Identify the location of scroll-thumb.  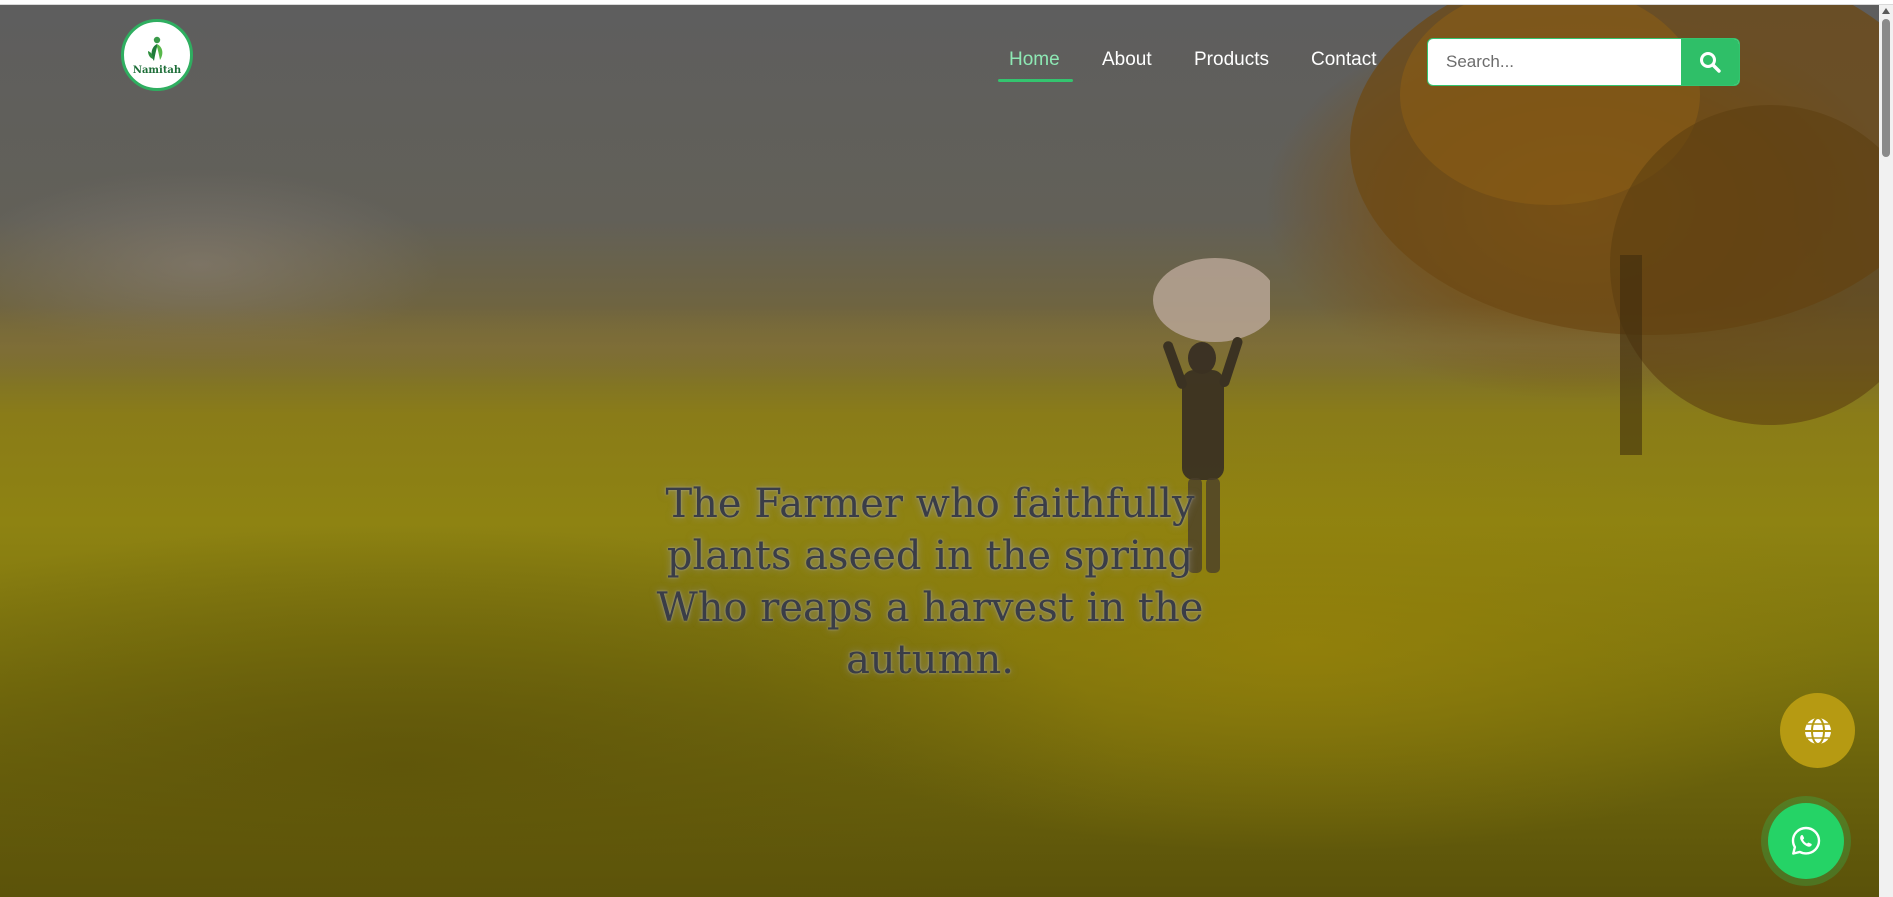
(1886, 88).